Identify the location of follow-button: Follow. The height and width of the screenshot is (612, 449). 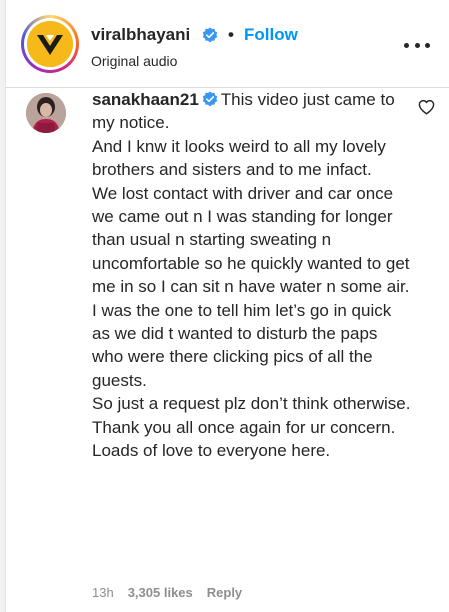
(271, 35).